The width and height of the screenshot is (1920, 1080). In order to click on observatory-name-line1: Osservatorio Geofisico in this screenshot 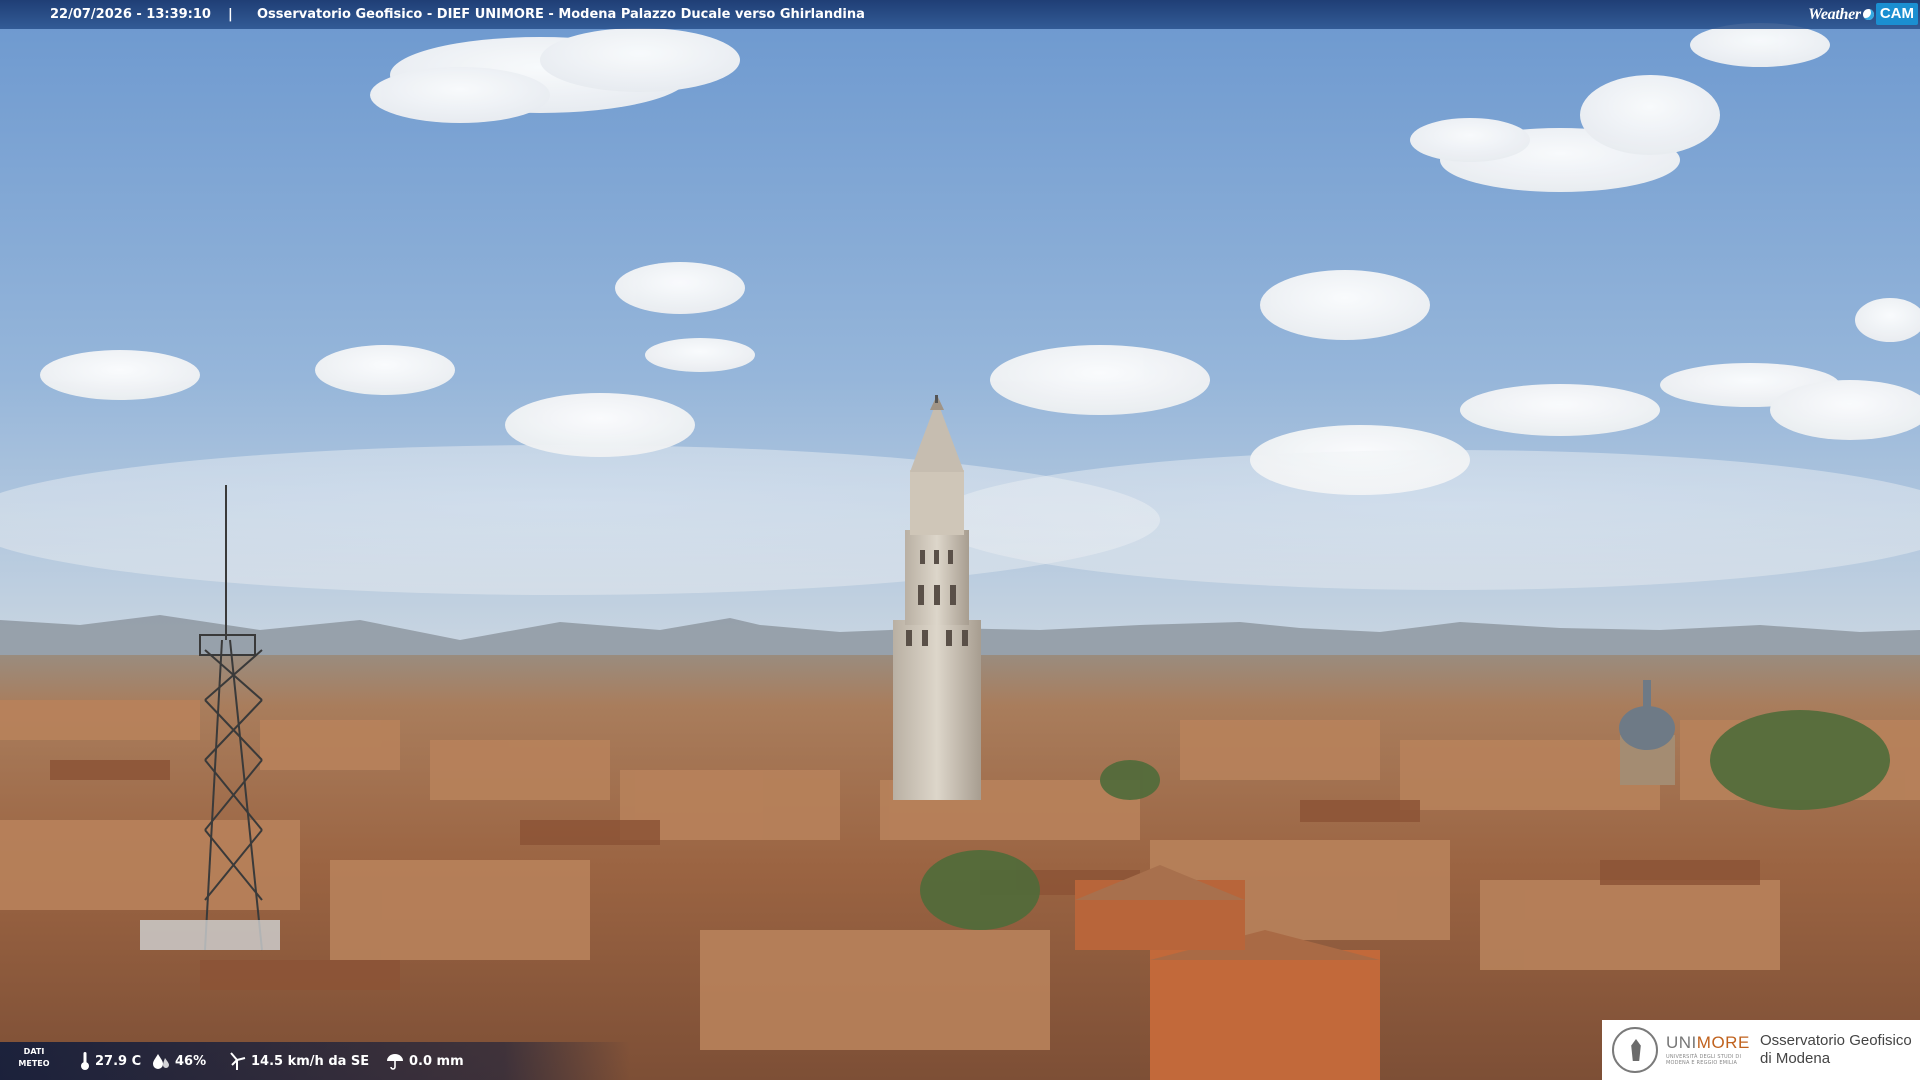, I will do `click(1836, 1040)`.